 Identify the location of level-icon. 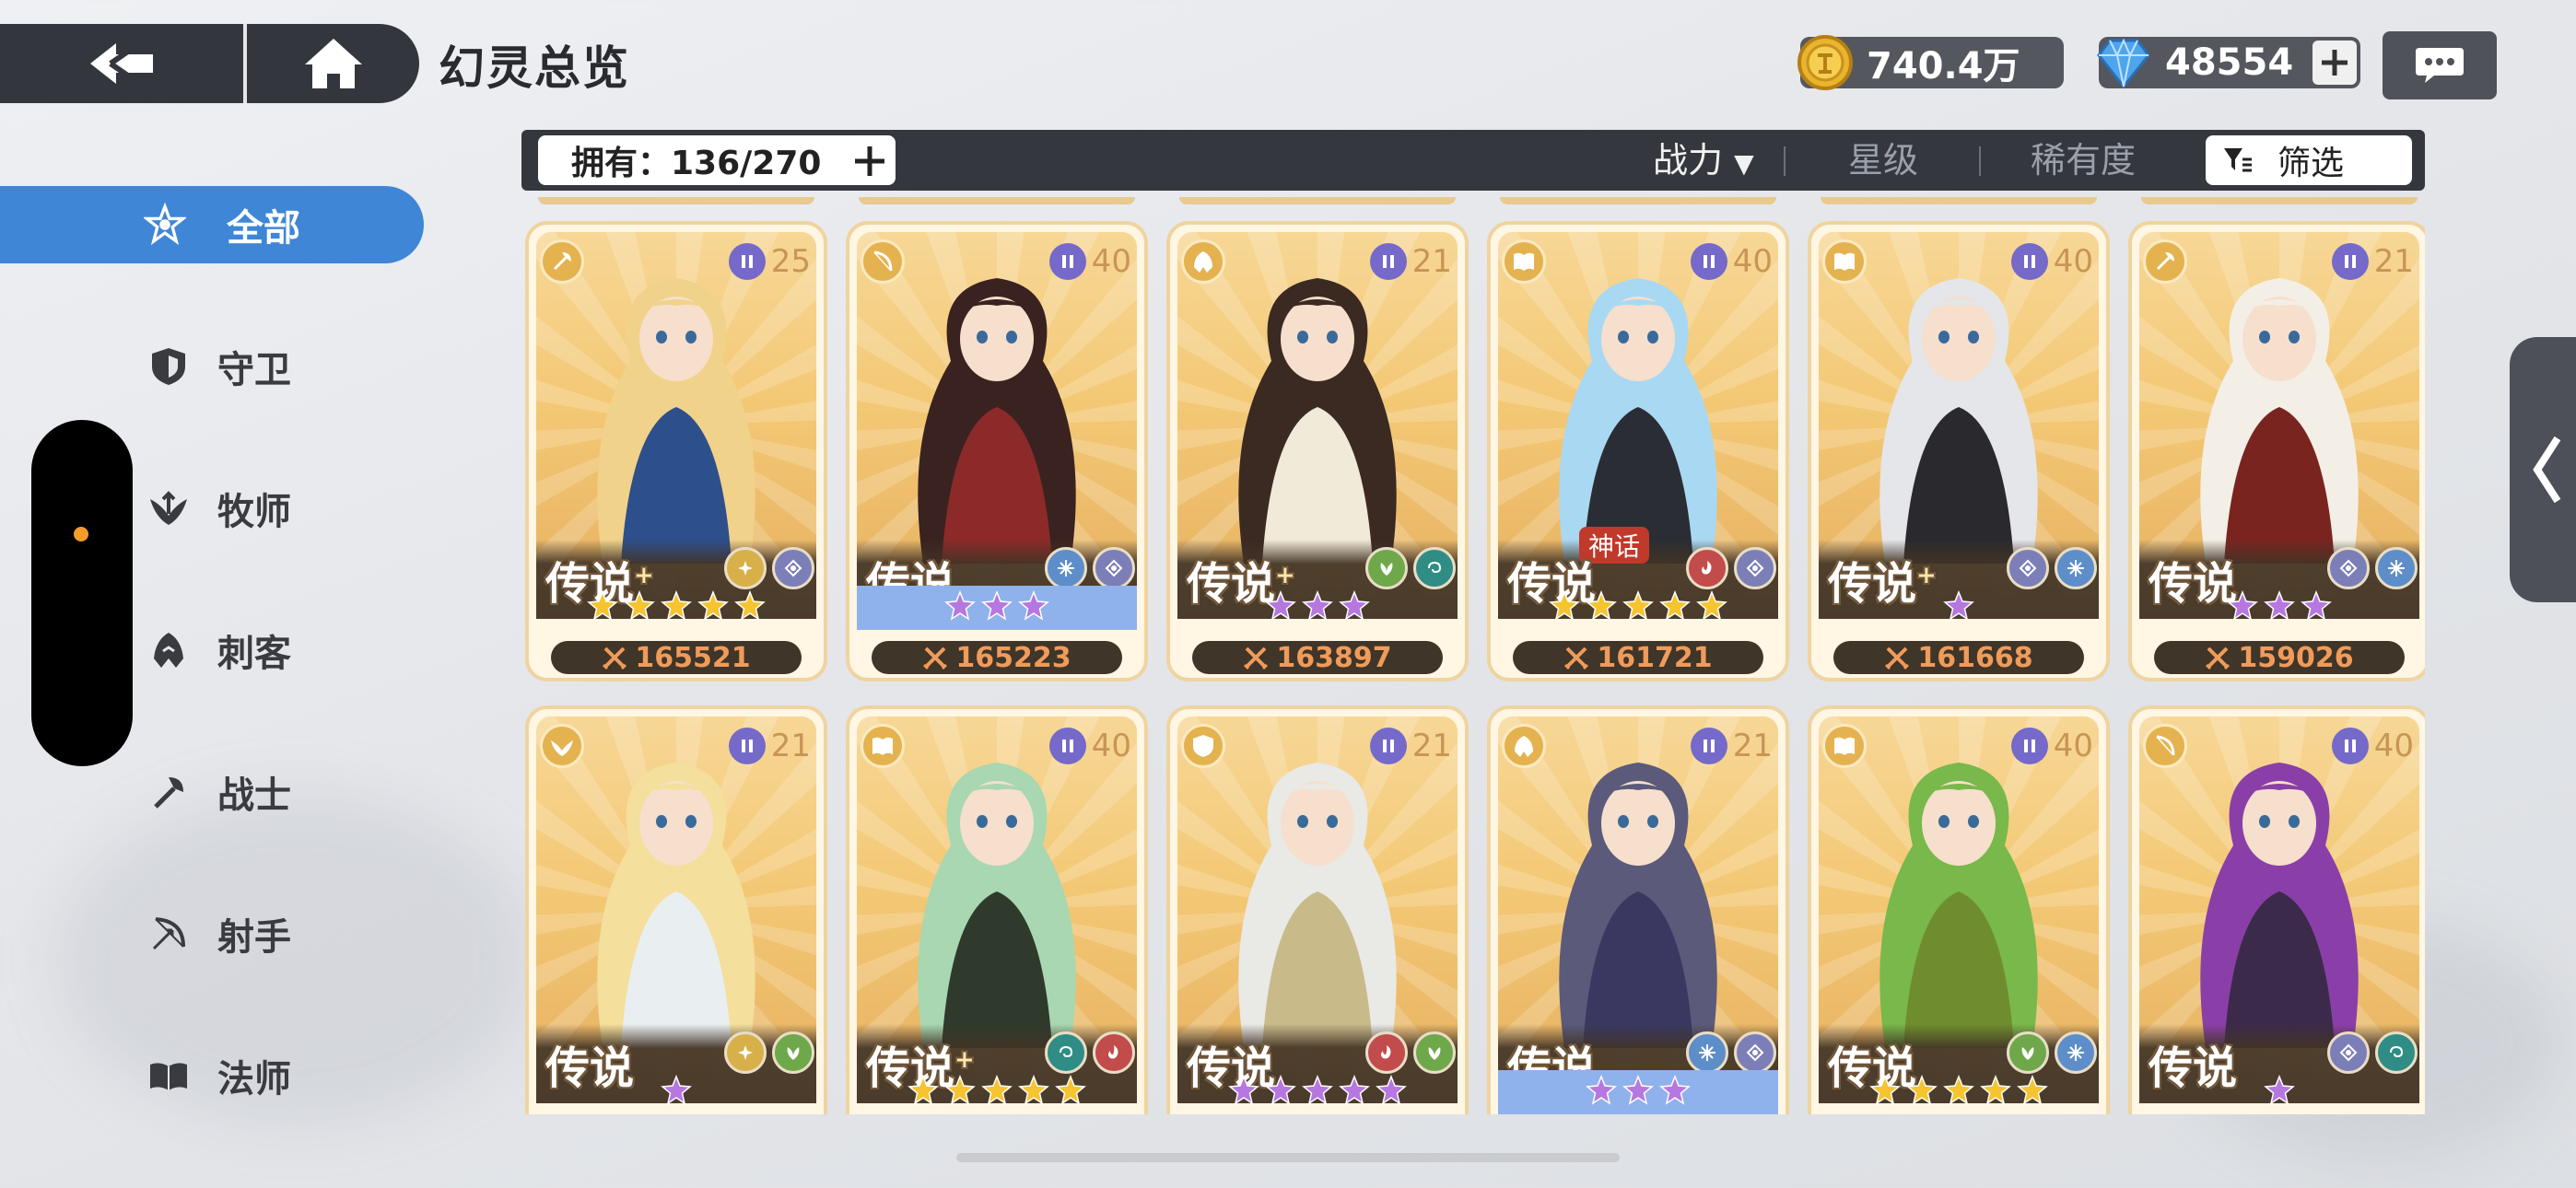
(1708, 746).